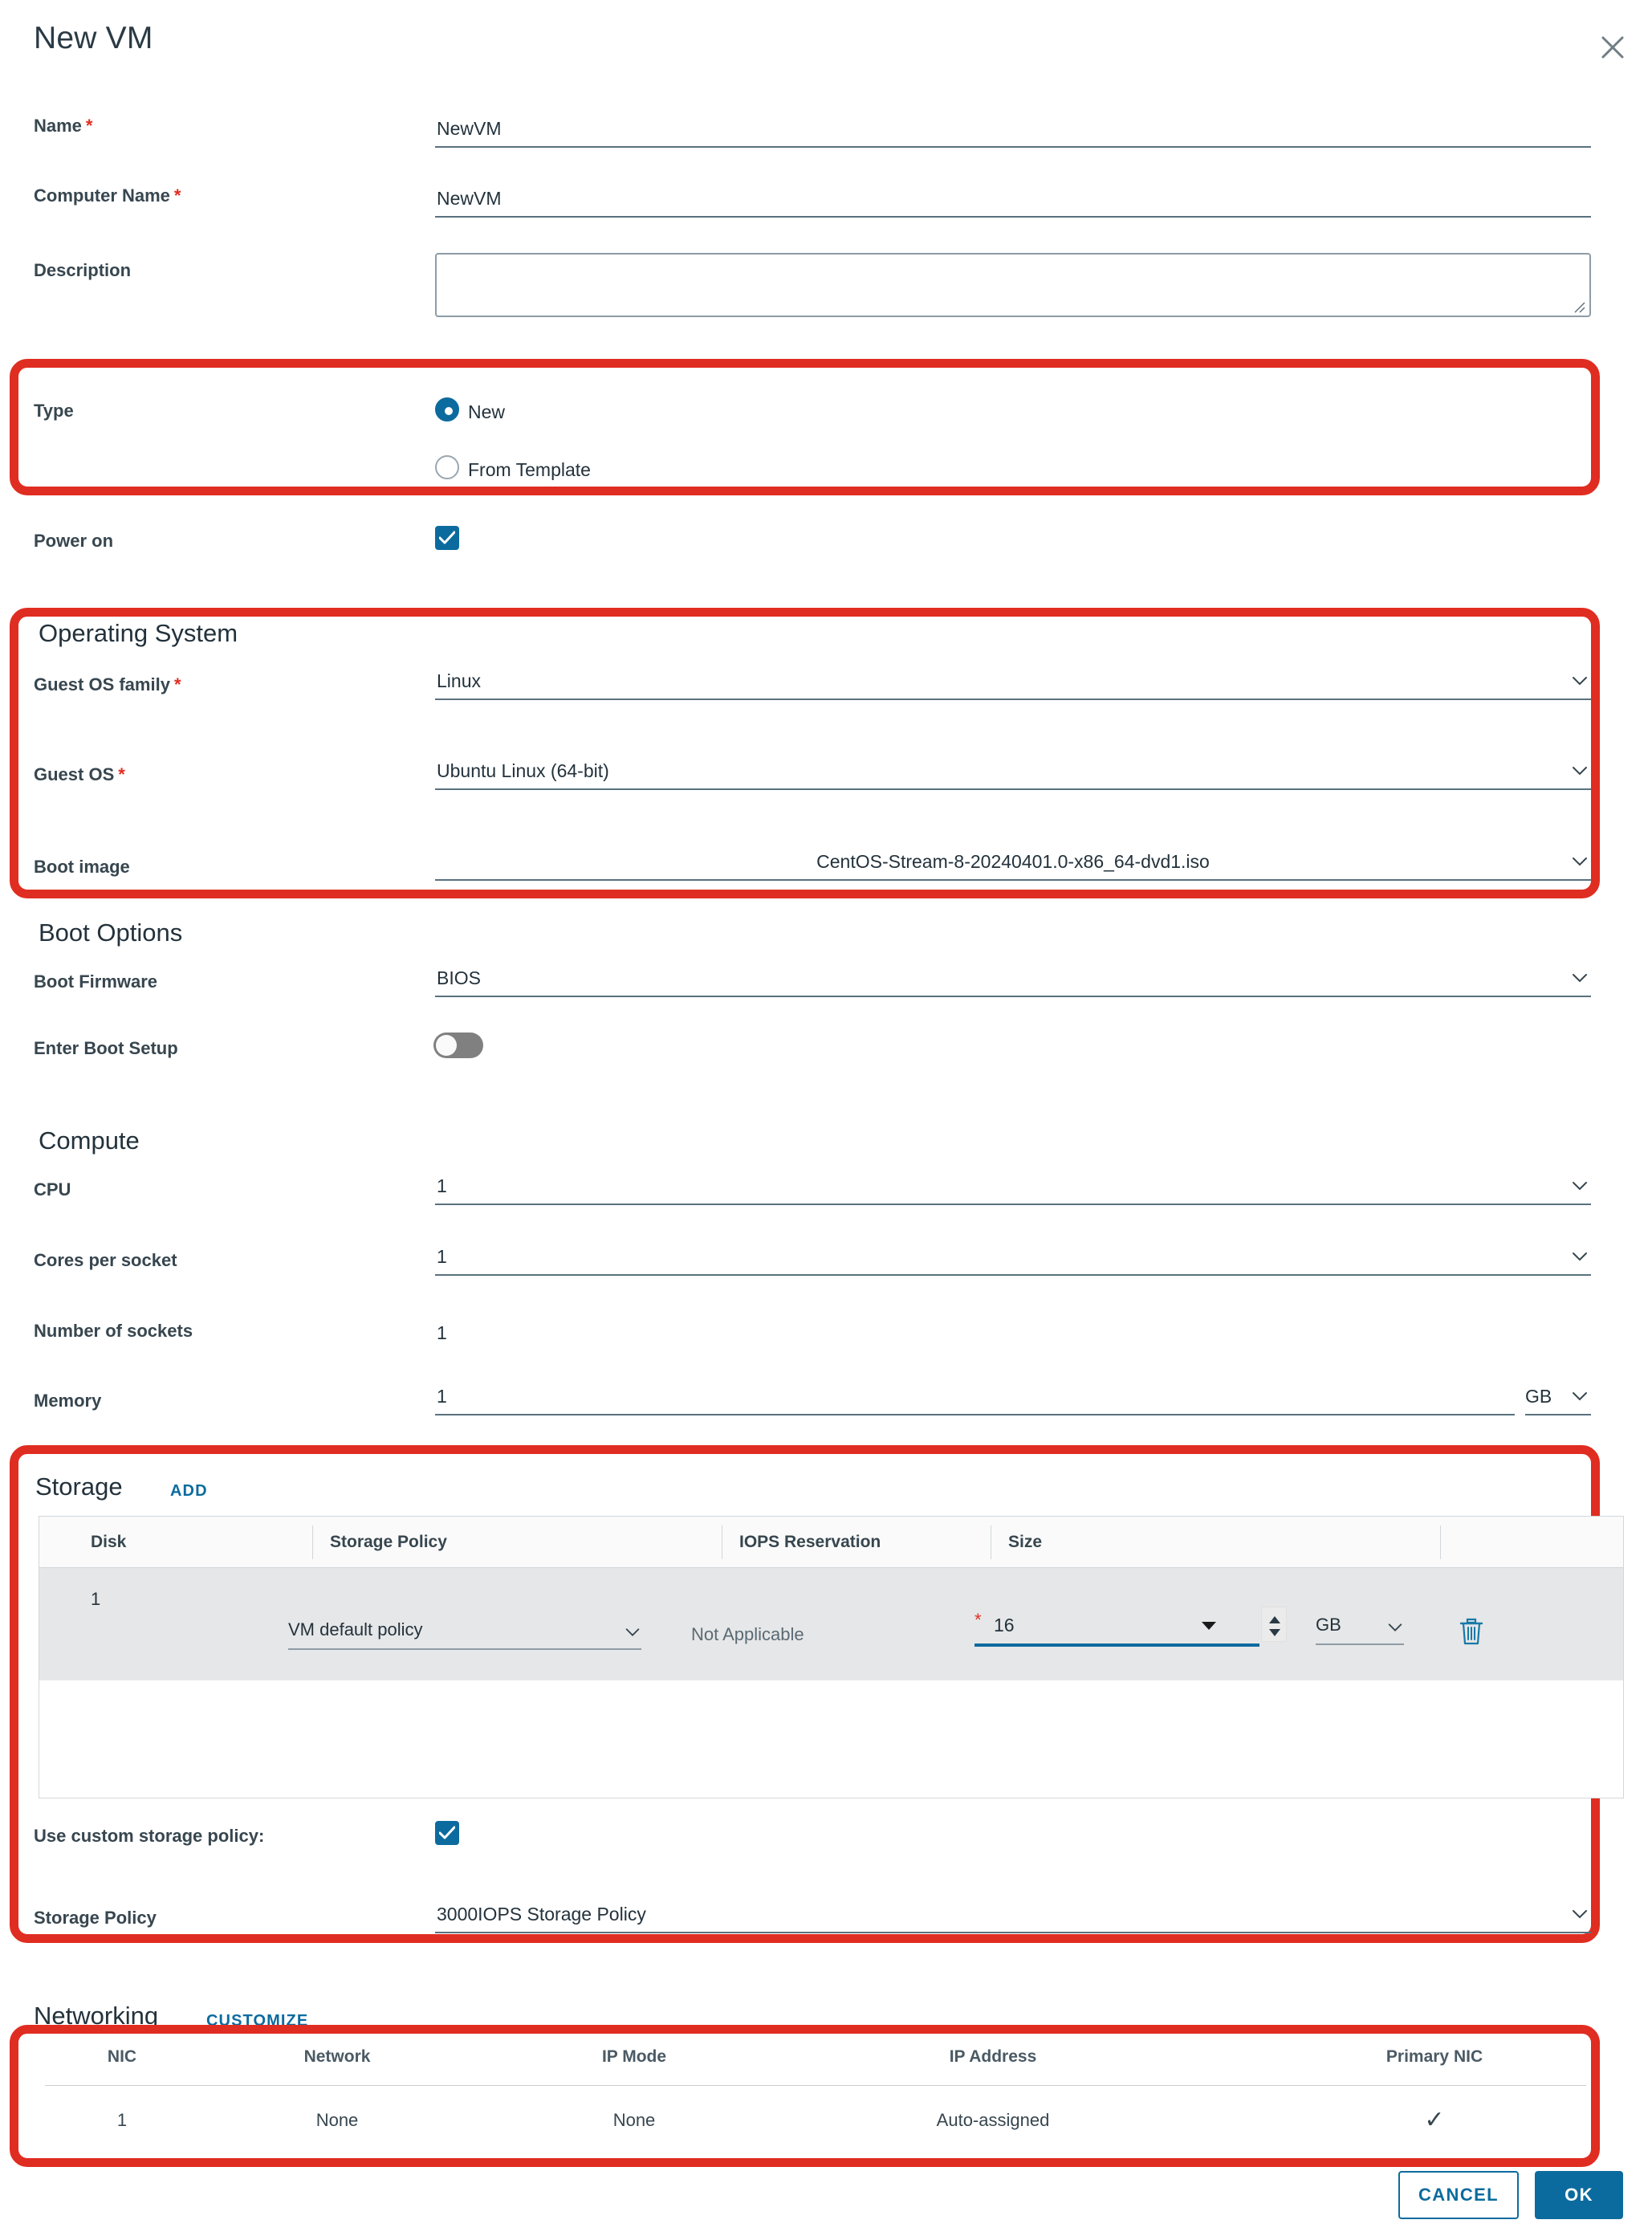  What do you see at coordinates (442, 1185) in the screenshot?
I see `cpu-value: 1` at bounding box center [442, 1185].